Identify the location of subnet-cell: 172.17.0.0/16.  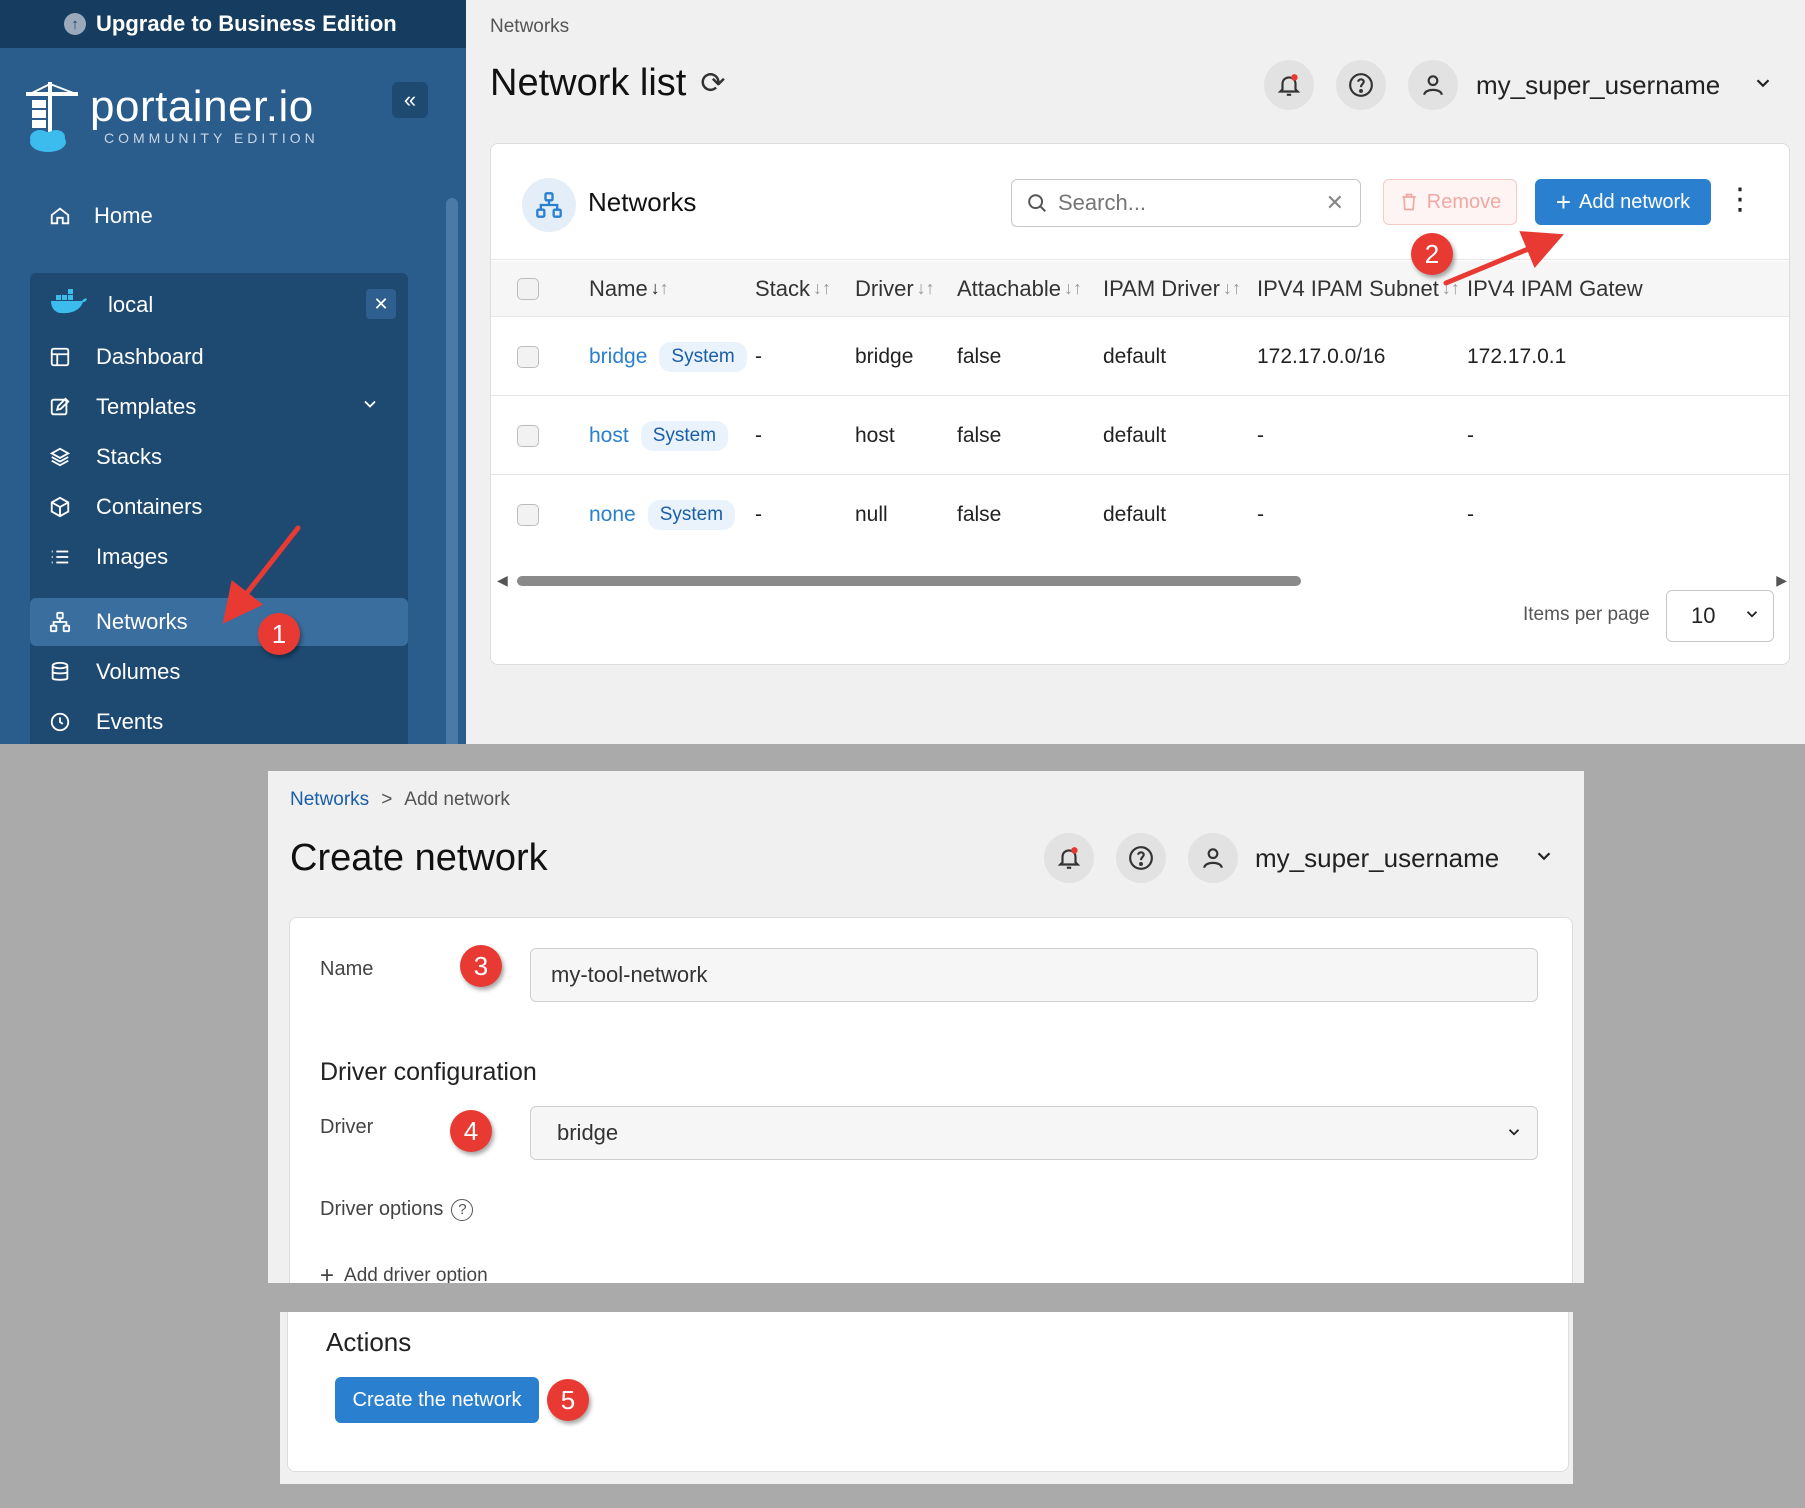
(1321, 356).